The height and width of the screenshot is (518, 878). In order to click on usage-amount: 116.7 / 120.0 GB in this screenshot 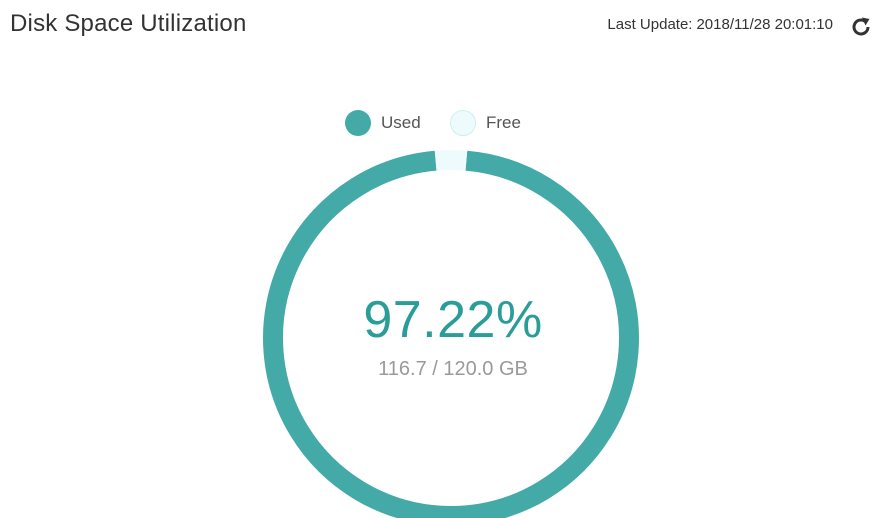, I will do `click(453, 369)`.